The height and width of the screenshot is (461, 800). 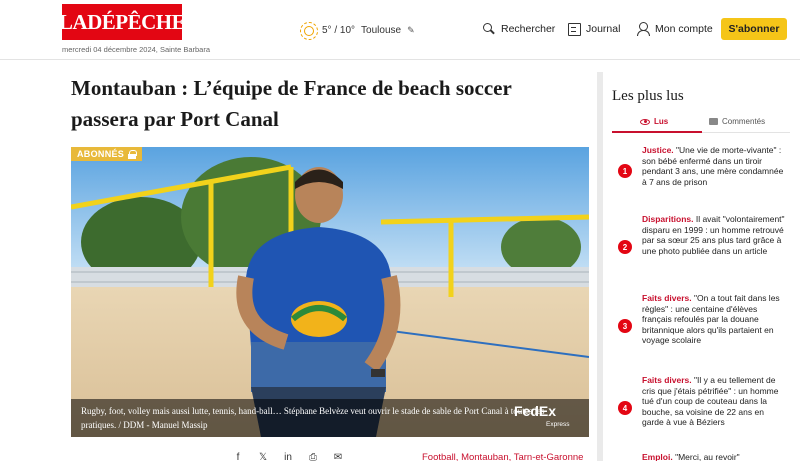 What do you see at coordinates (133, 154) in the screenshot?
I see `lock-icon` at bounding box center [133, 154].